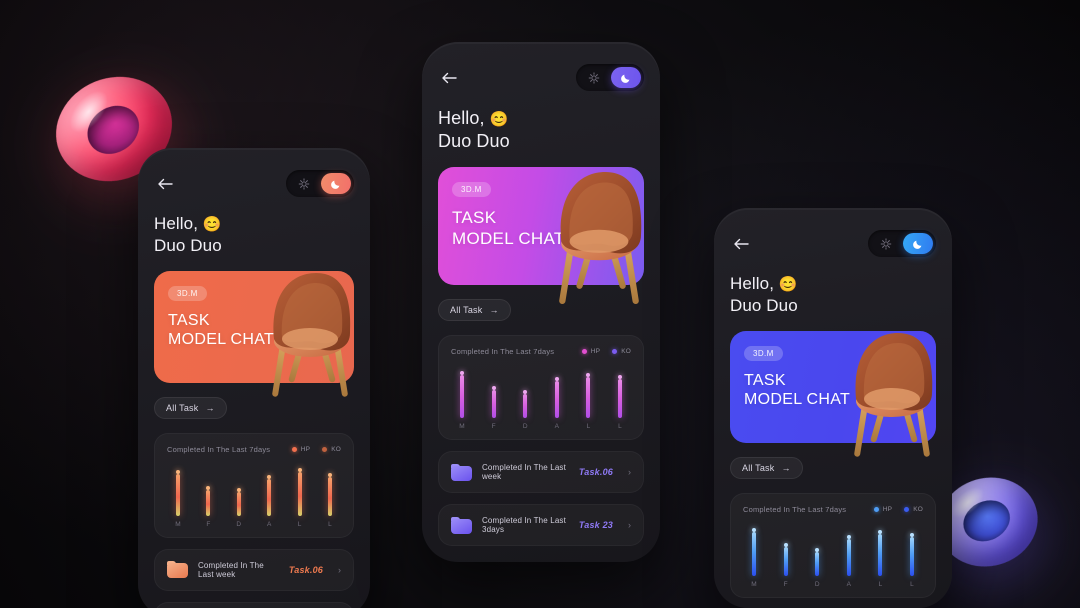 This screenshot has width=1080, height=608. Describe the element at coordinates (182, 407) in the screenshot. I see `all-task-label: All Task` at that location.